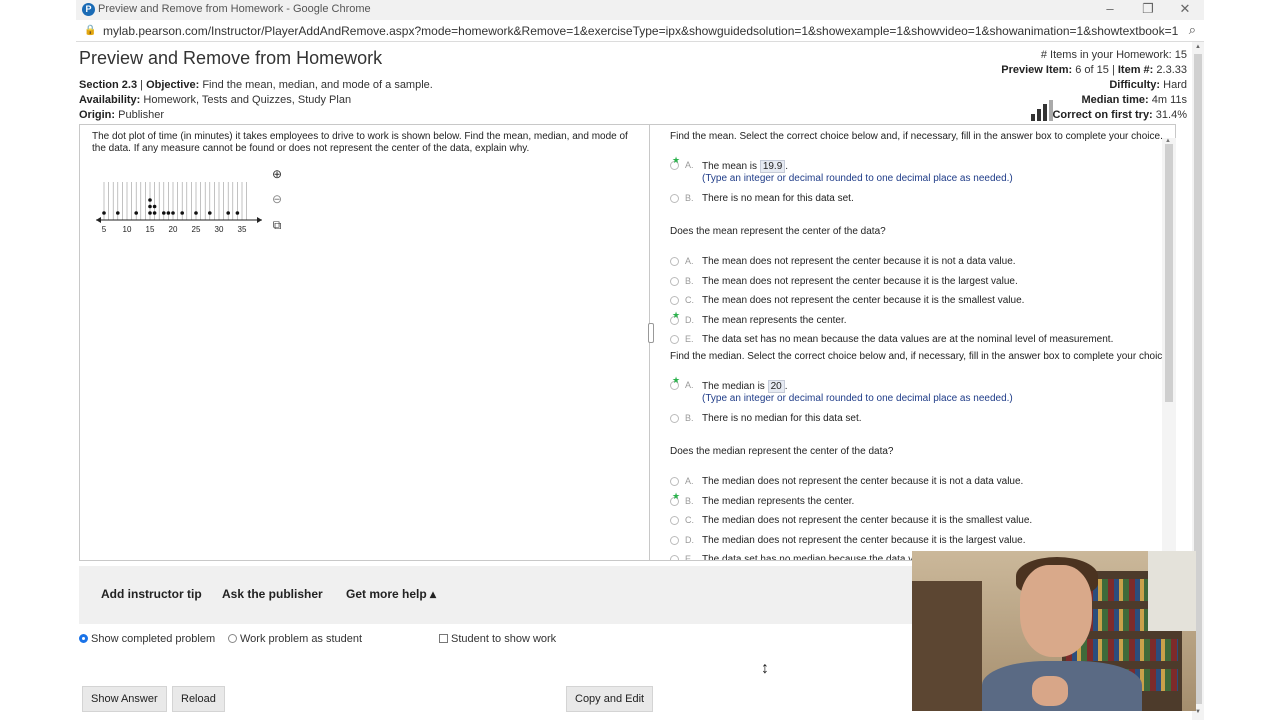 This screenshot has height=720, width=1280. Describe the element at coordinates (1119, 115) in the screenshot. I see `correct-first-try-line: Correct on first try: 31.4%` at that location.